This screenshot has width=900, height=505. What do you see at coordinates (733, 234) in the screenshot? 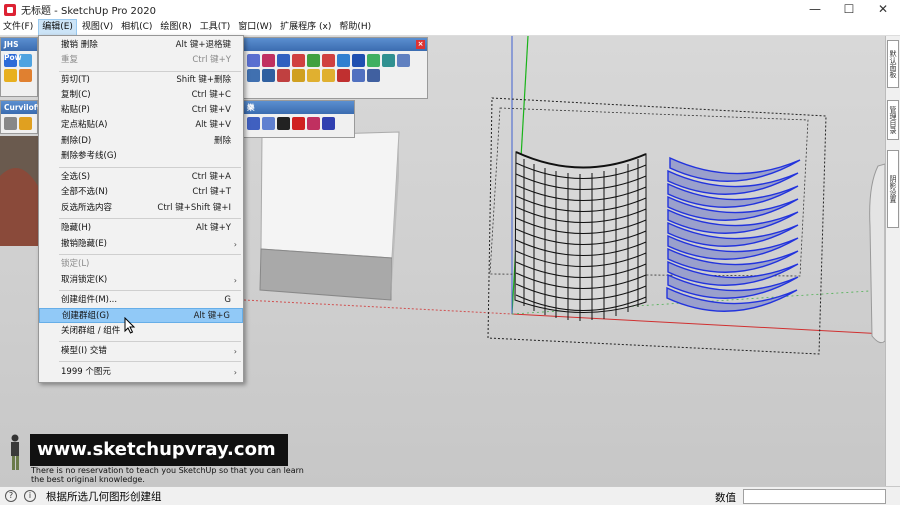
I see `ribbed-surface-blue` at bounding box center [733, 234].